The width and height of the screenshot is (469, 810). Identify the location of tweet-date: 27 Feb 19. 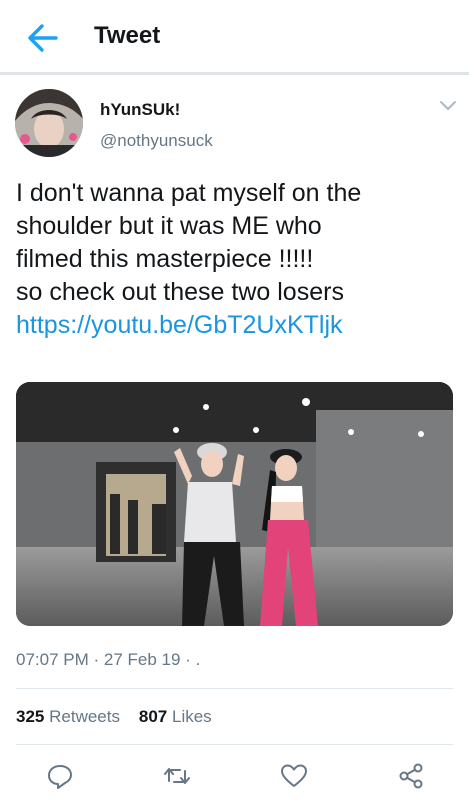
(142, 659).